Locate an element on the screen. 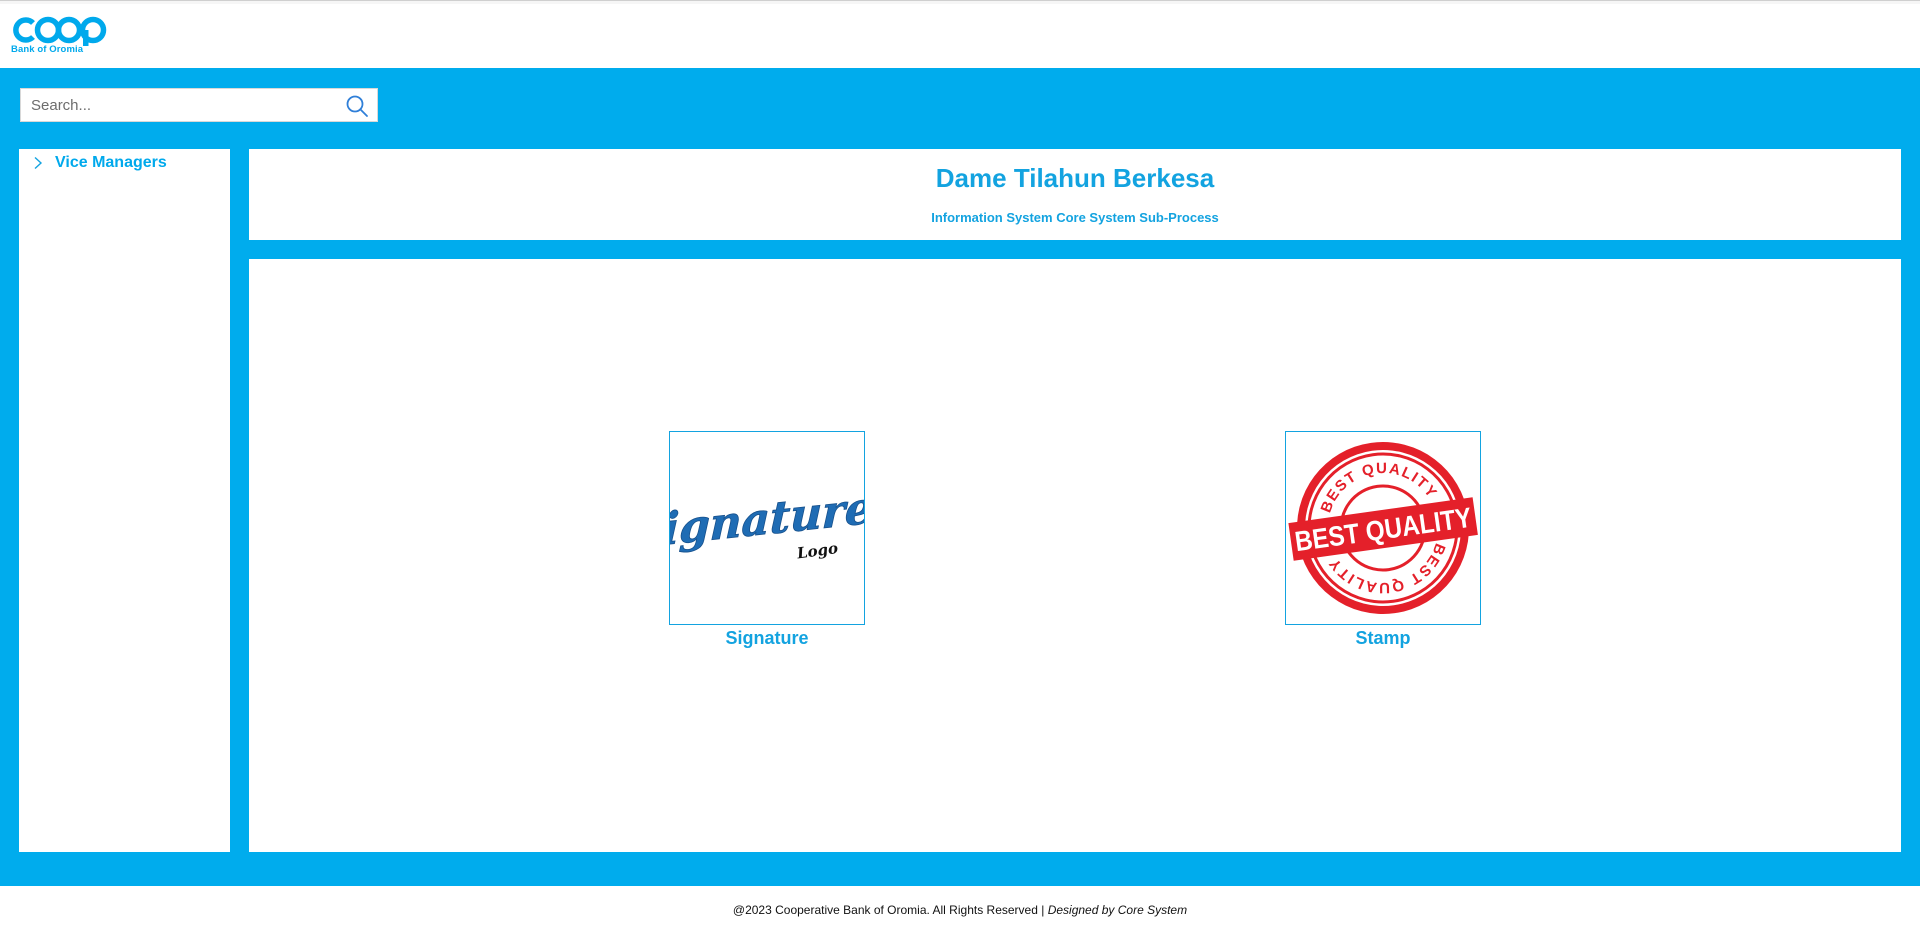  coop-logo: Bank of Oromia is located at coordinates (62, 38).